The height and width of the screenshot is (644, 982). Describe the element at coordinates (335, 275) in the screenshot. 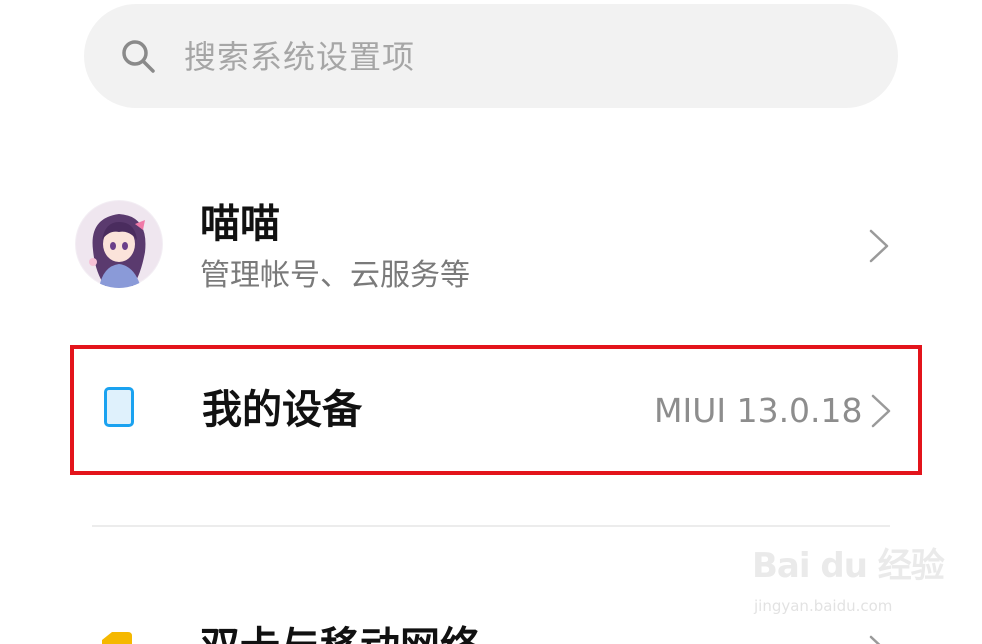

I see `account-subtitle: 管理帐号、云服务等` at that location.